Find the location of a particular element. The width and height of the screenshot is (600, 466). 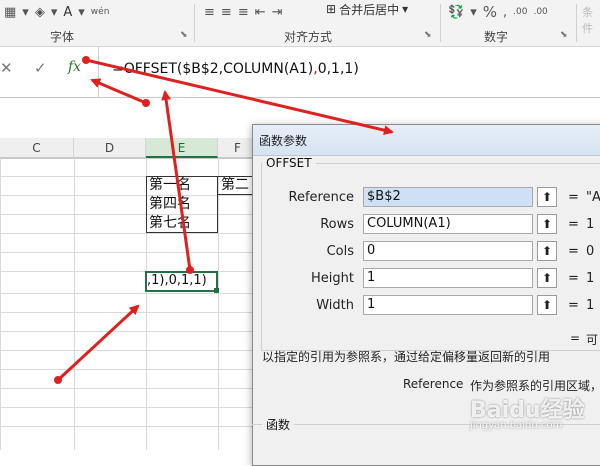

alignment-dialog-launcher-icon: ⬊ is located at coordinates (428, 35).